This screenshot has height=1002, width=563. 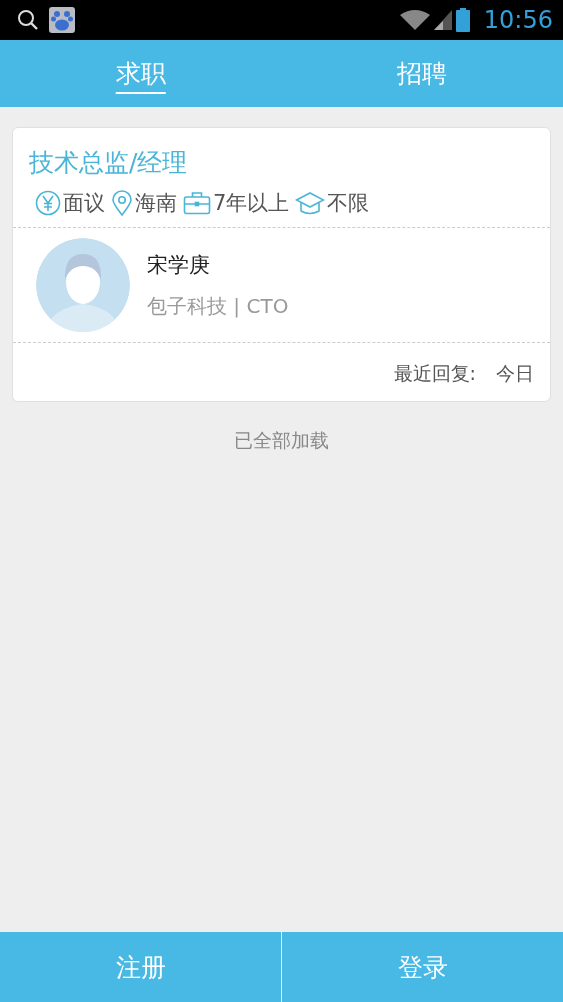 What do you see at coordinates (422, 967) in the screenshot?
I see `bottom-button: 登录` at bounding box center [422, 967].